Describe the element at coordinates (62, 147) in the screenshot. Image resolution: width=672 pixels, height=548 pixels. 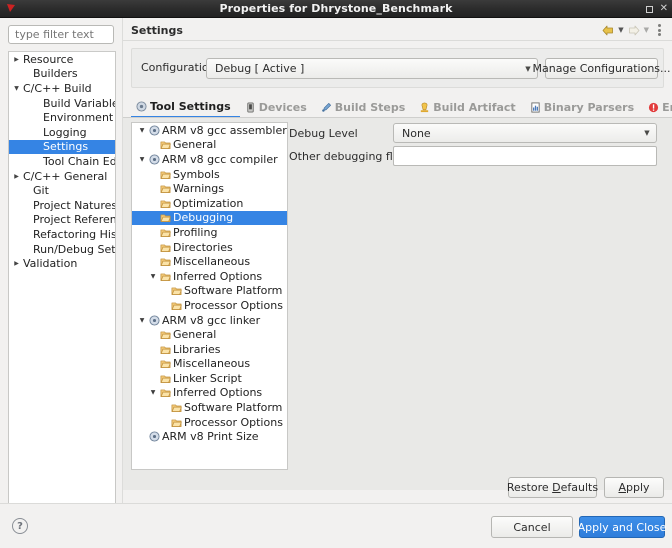
I see `sidebar-item-settings: Settings` at that location.